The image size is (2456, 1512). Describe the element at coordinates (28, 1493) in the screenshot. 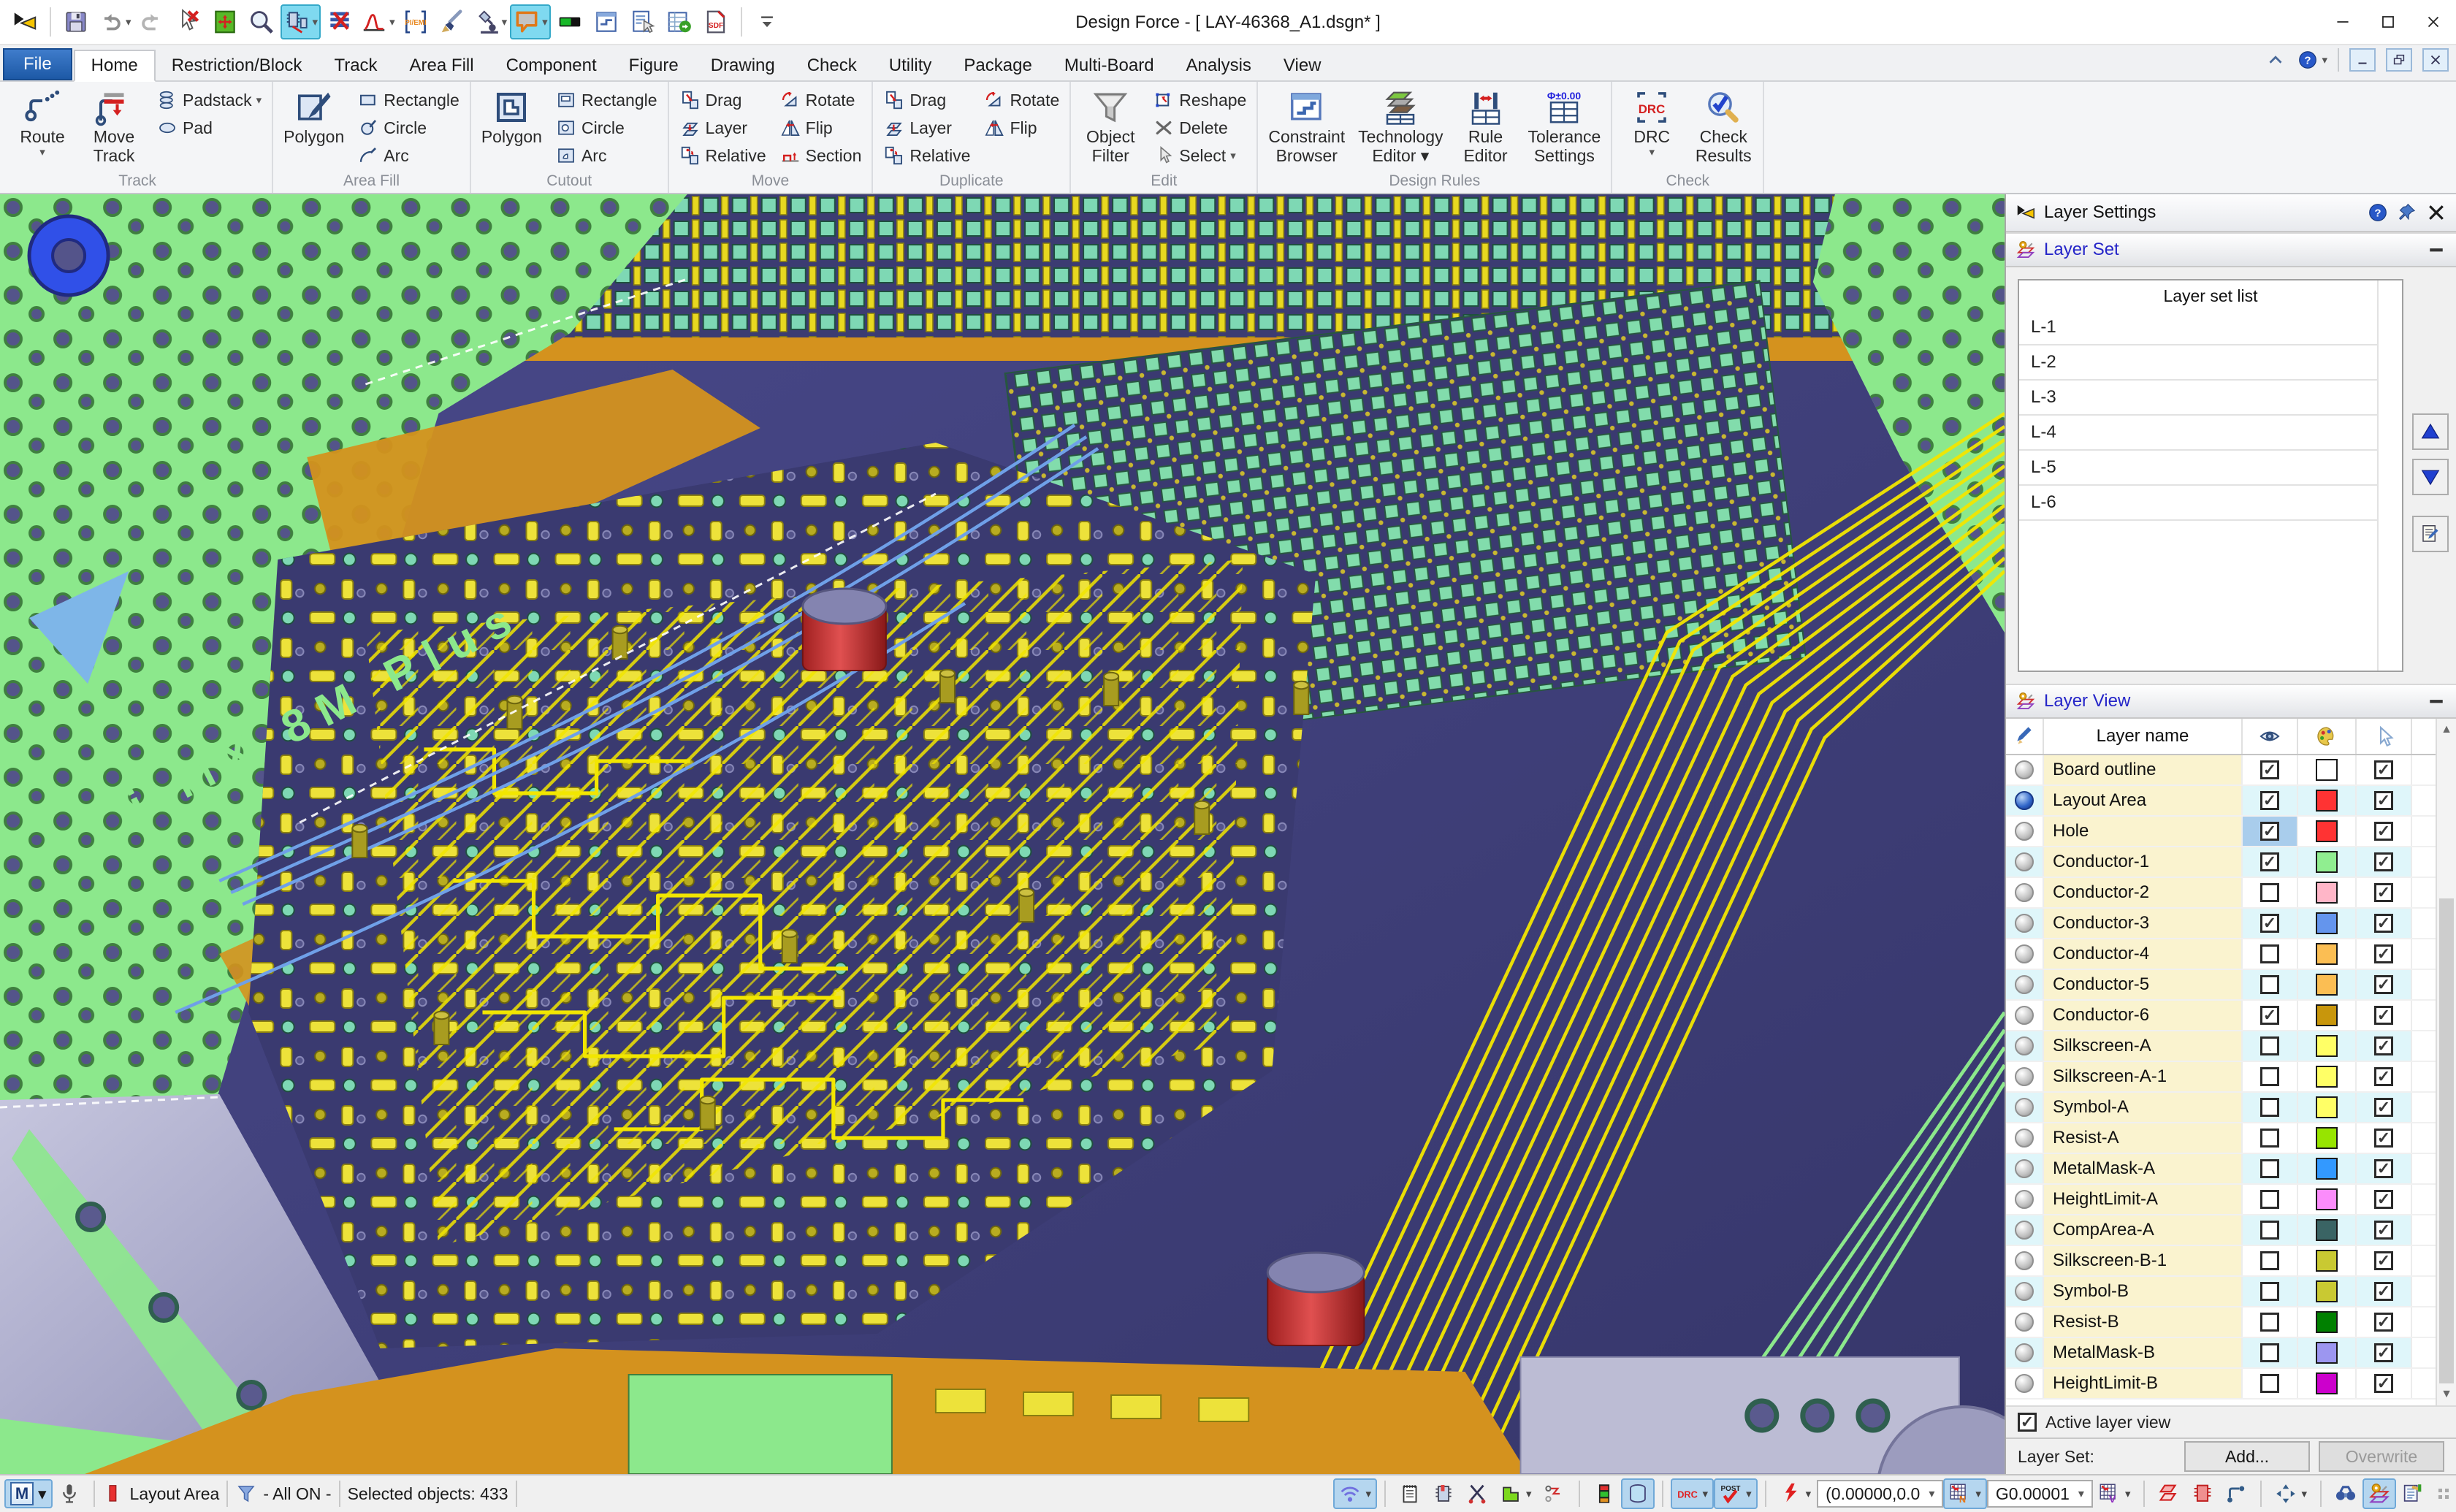

I see `mode-button: M ▾` at that location.